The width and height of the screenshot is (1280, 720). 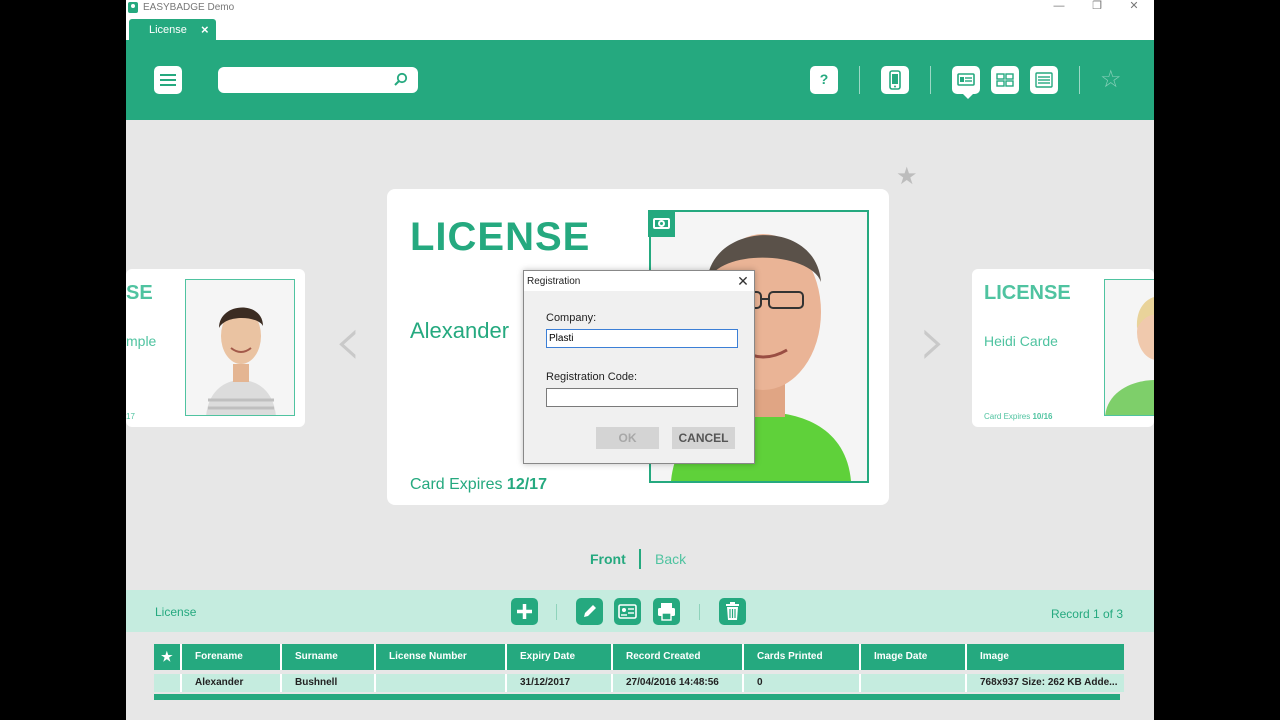 I want to click on expiry-value: 10/16, so click(x=1042, y=416).